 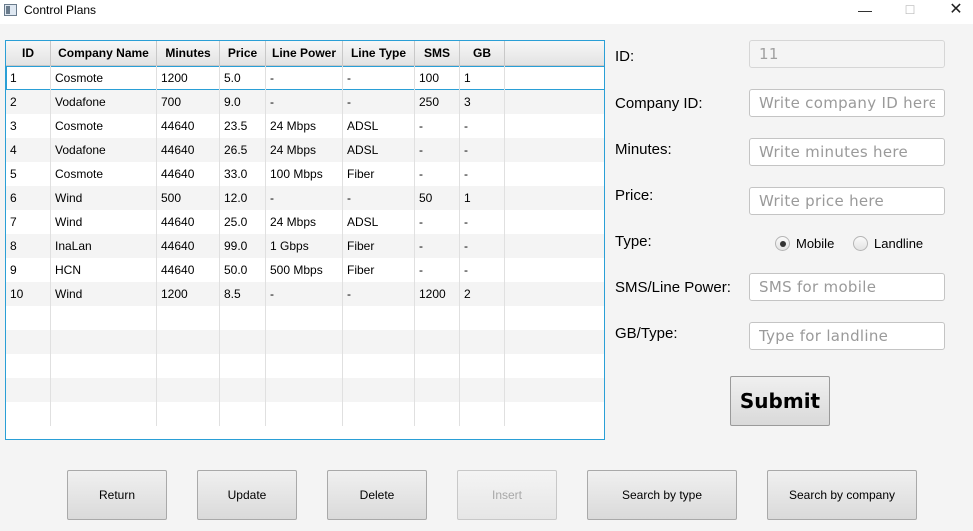 I want to click on table-cell: 1 Gbps, so click(x=304, y=246).